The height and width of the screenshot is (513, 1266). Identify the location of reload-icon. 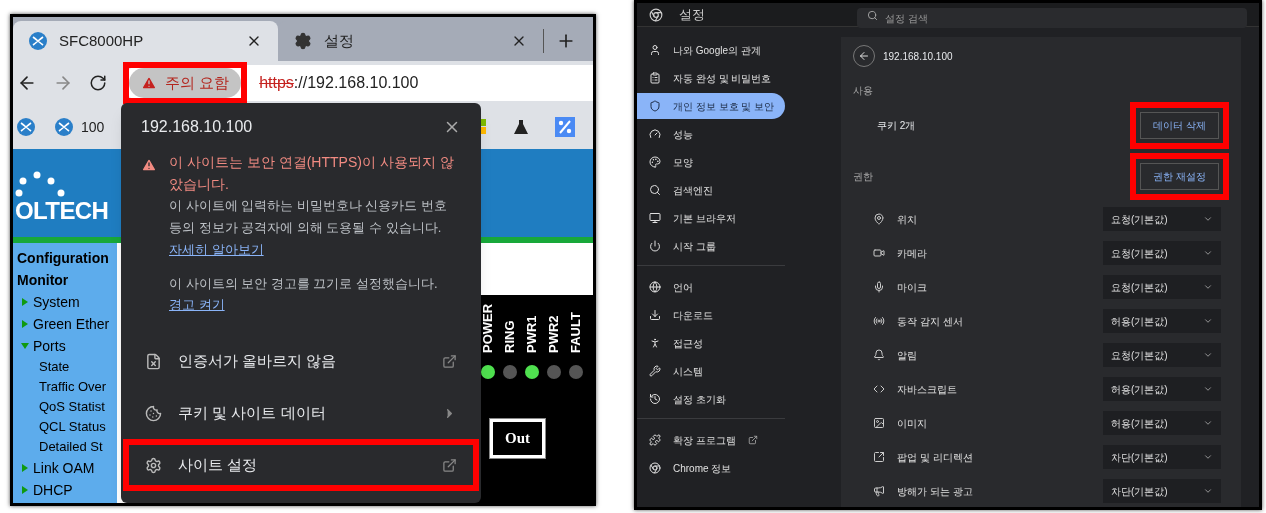
(98, 83).